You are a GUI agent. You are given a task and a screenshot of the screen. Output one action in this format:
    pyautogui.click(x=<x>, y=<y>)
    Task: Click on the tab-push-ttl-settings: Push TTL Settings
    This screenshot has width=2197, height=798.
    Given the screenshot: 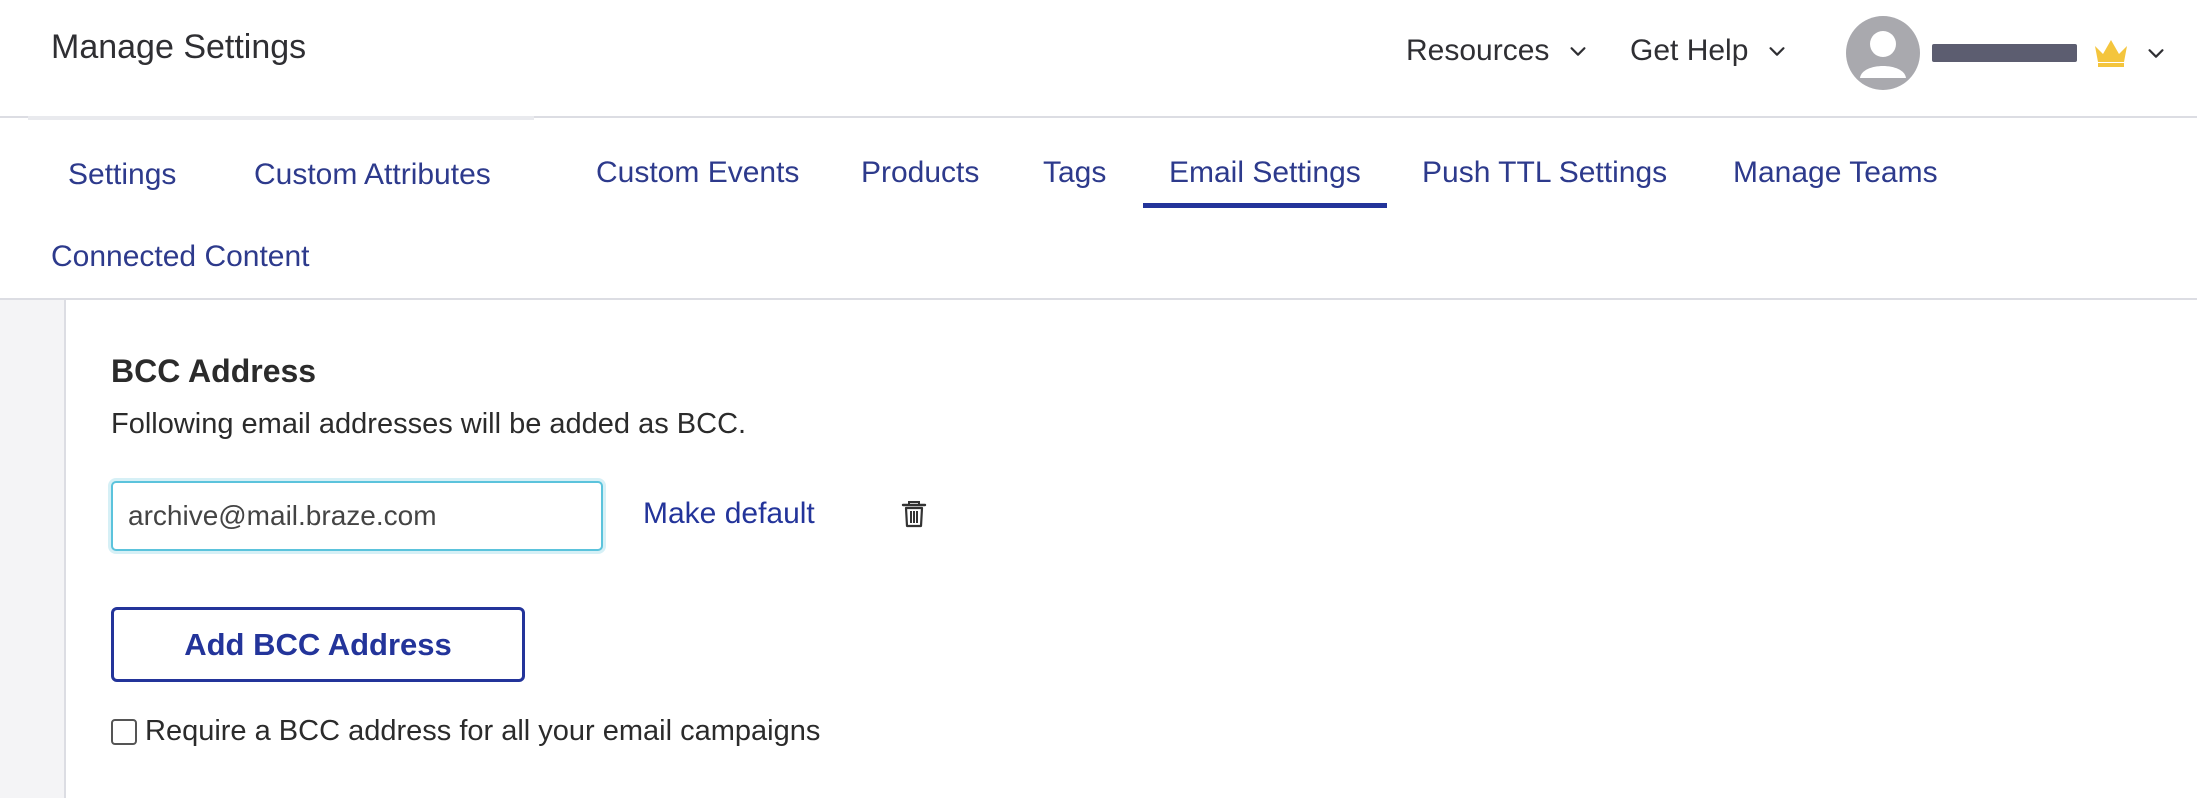 What is the action you would take?
    pyautogui.click(x=1544, y=173)
    